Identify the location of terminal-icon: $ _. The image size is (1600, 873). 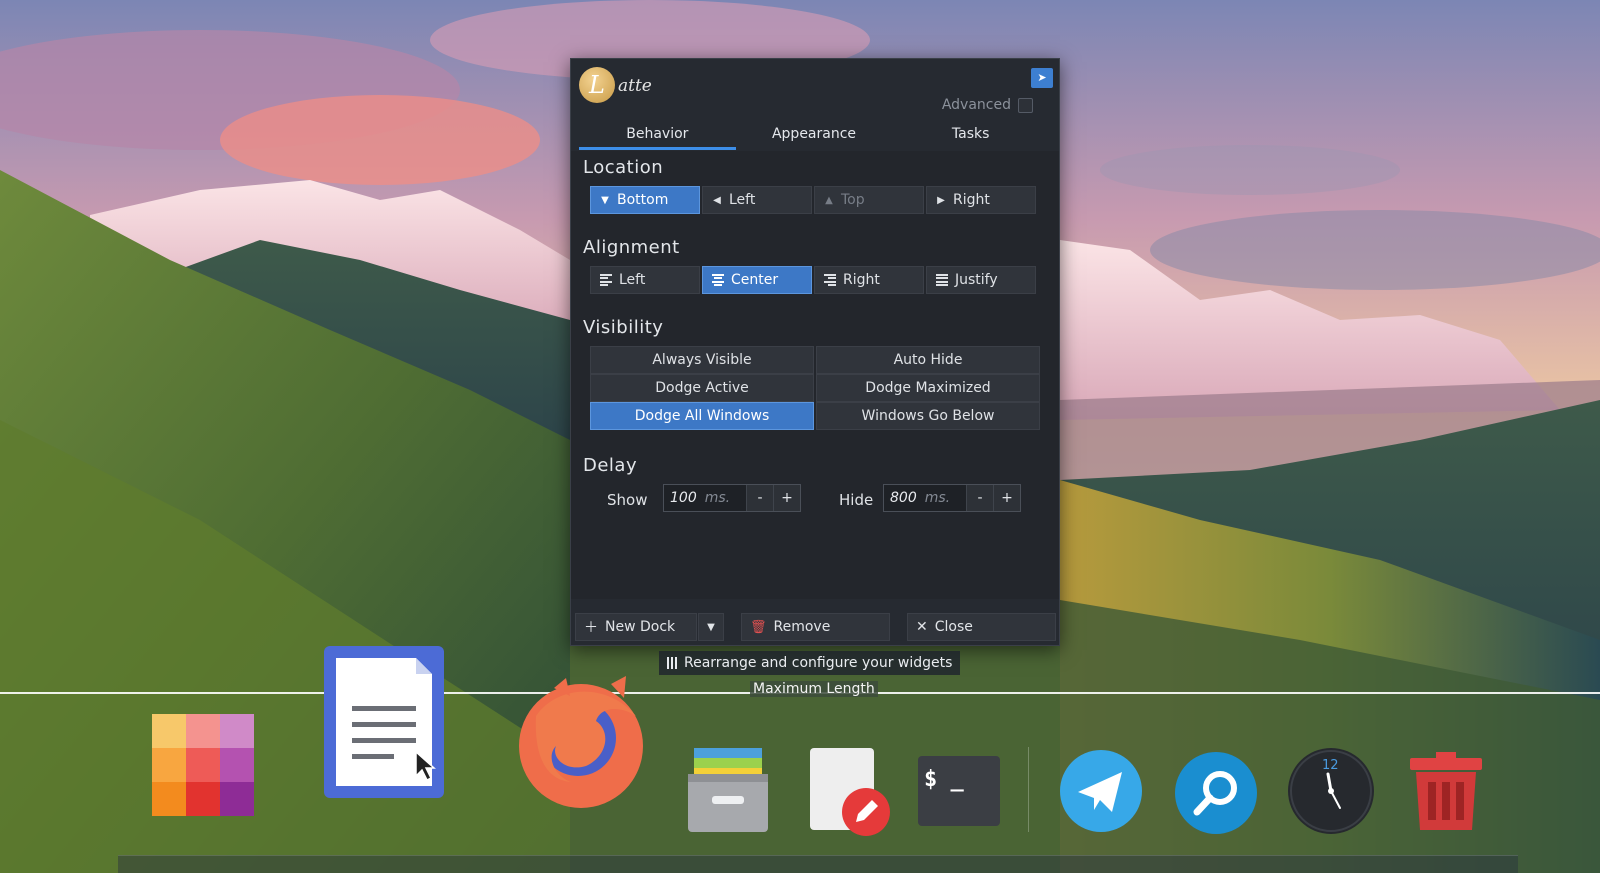
(959, 791).